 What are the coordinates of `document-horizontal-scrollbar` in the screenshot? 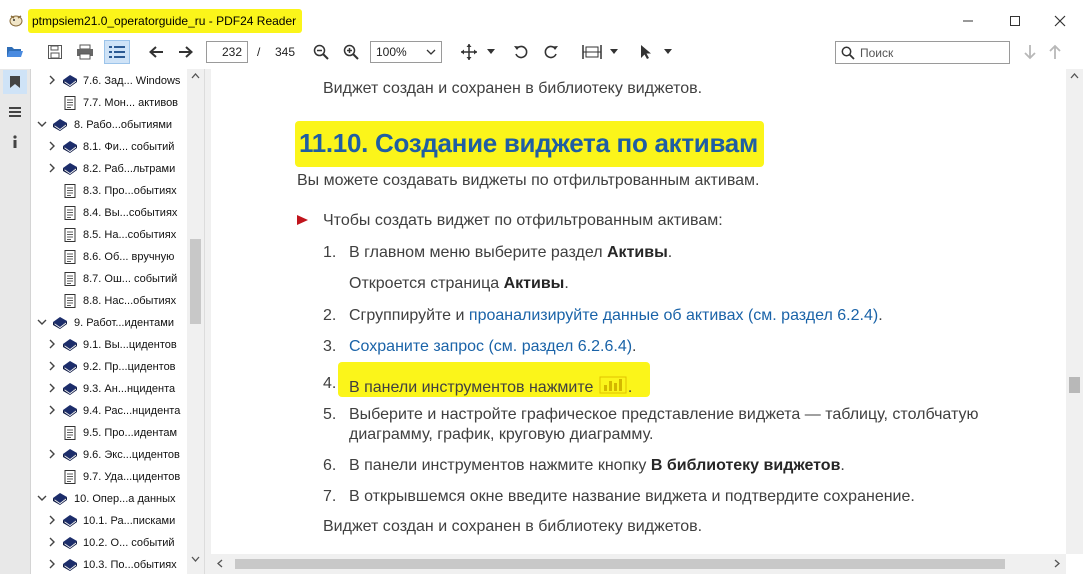 It's located at (638, 564).